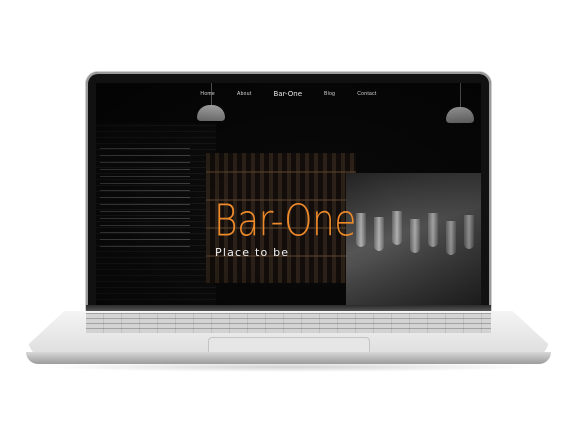 The width and height of the screenshot is (577, 433). I want to click on hero-subtitle: Place to be, so click(252, 252).